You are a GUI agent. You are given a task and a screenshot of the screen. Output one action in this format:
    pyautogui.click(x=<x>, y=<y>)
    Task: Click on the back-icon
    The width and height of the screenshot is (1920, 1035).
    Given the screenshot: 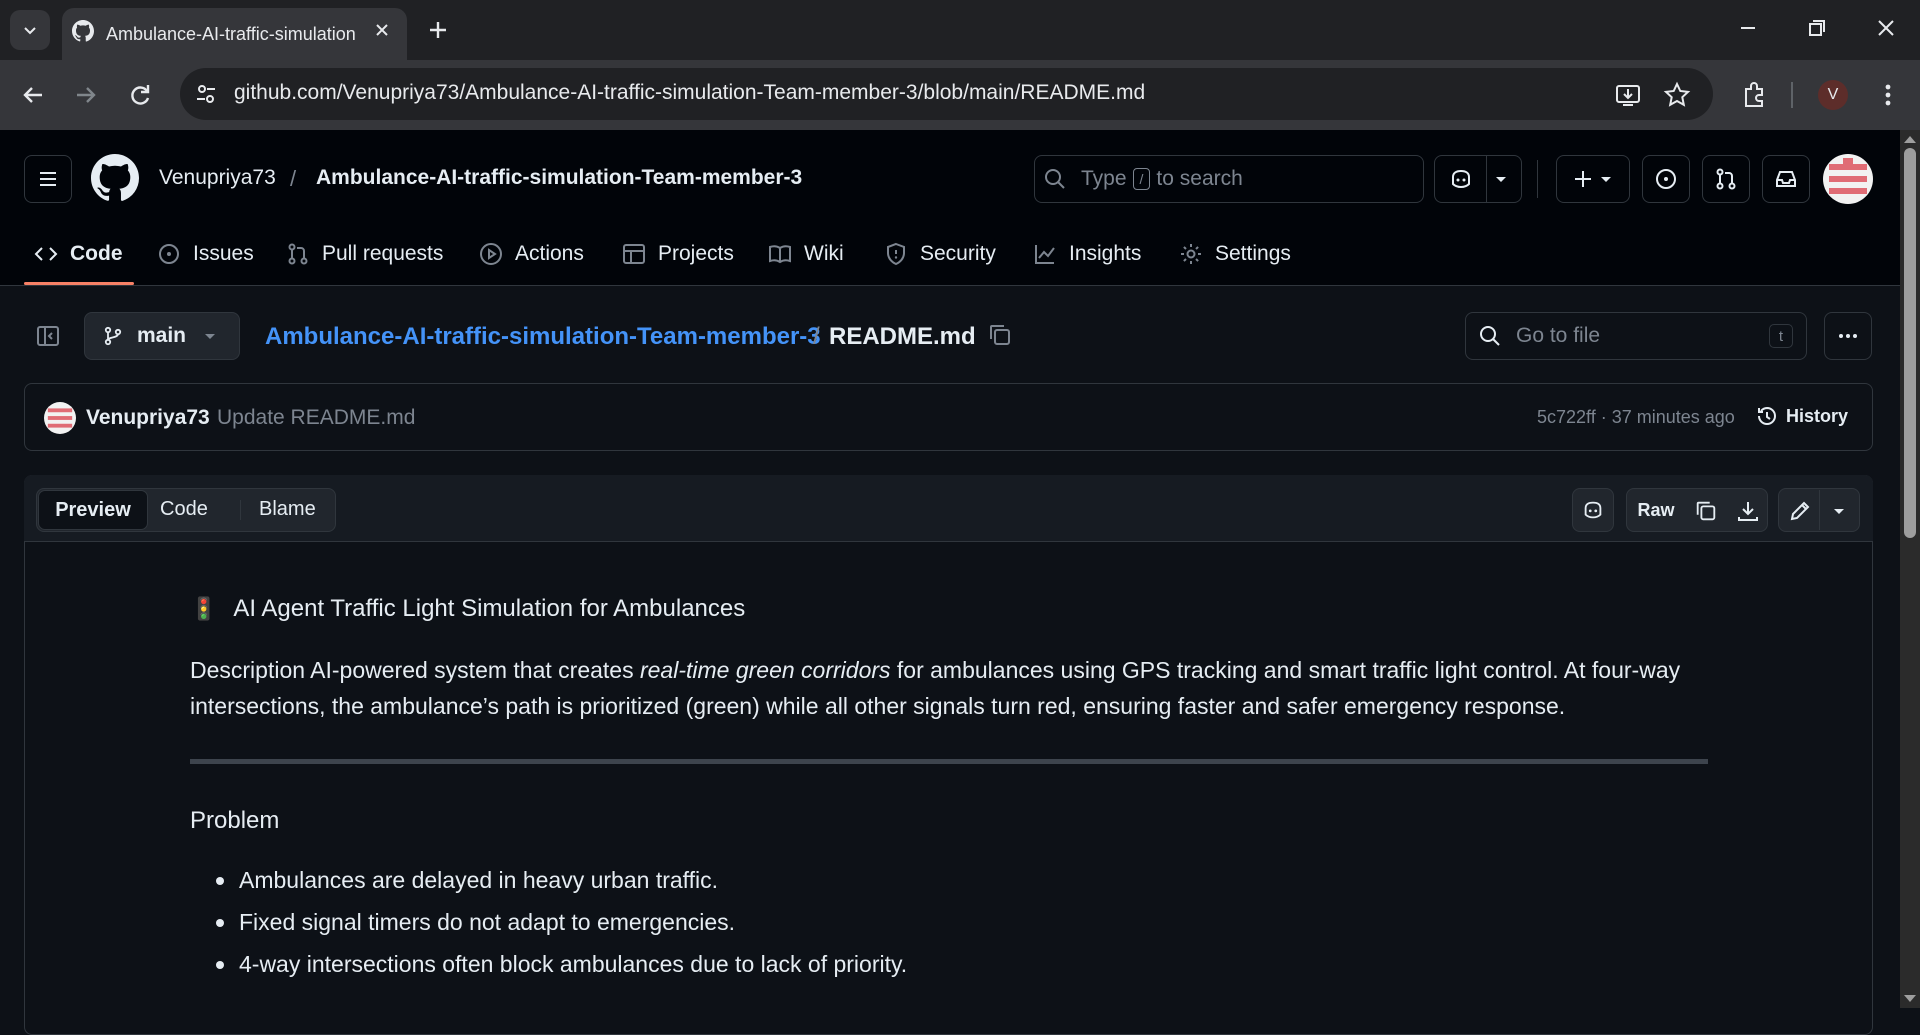 What is the action you would take?
    pyautogui.click(x=33, y=95)
    